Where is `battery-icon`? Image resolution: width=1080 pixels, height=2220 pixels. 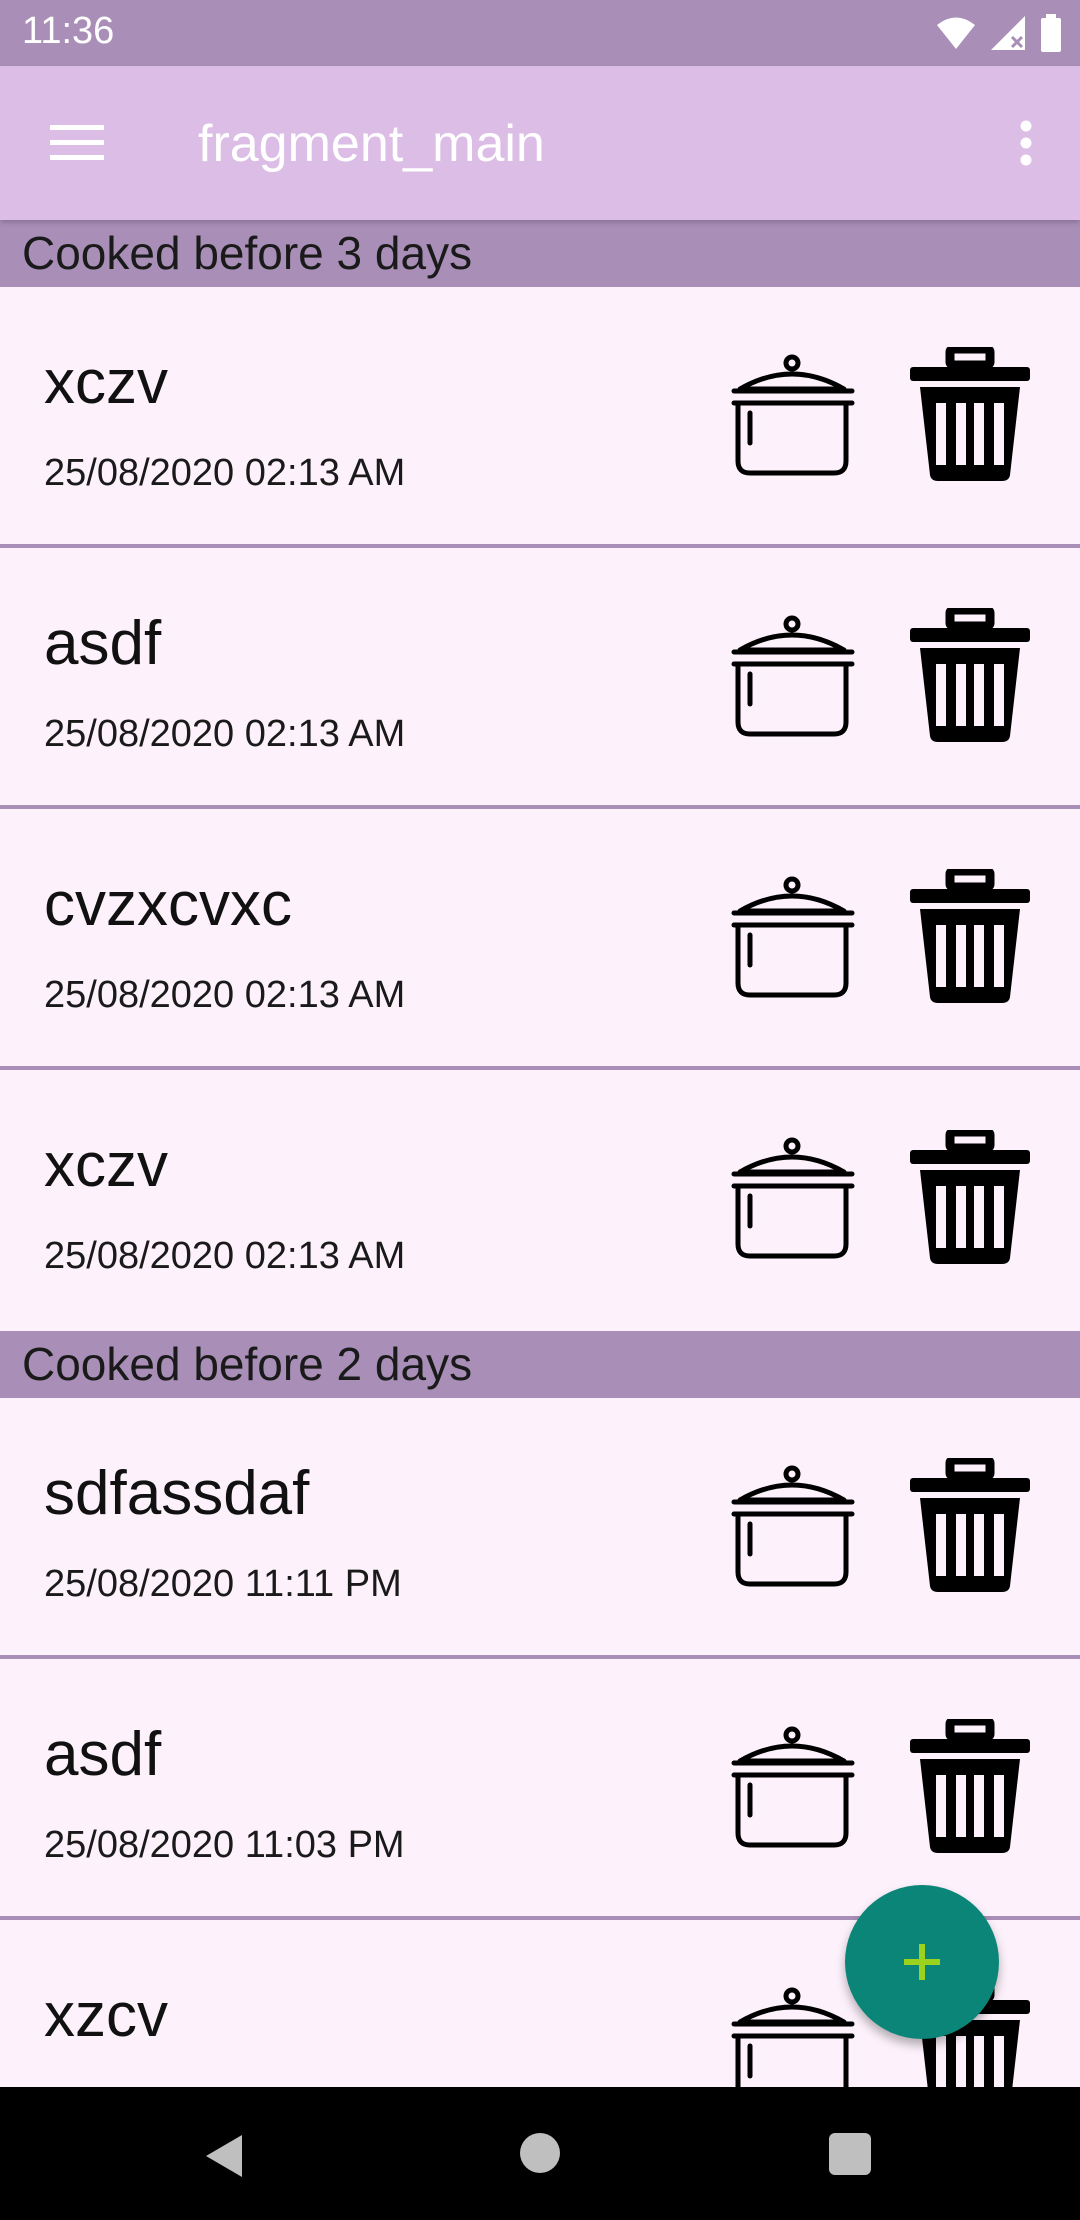 battery-icon is located at coordinates (1051, 33).